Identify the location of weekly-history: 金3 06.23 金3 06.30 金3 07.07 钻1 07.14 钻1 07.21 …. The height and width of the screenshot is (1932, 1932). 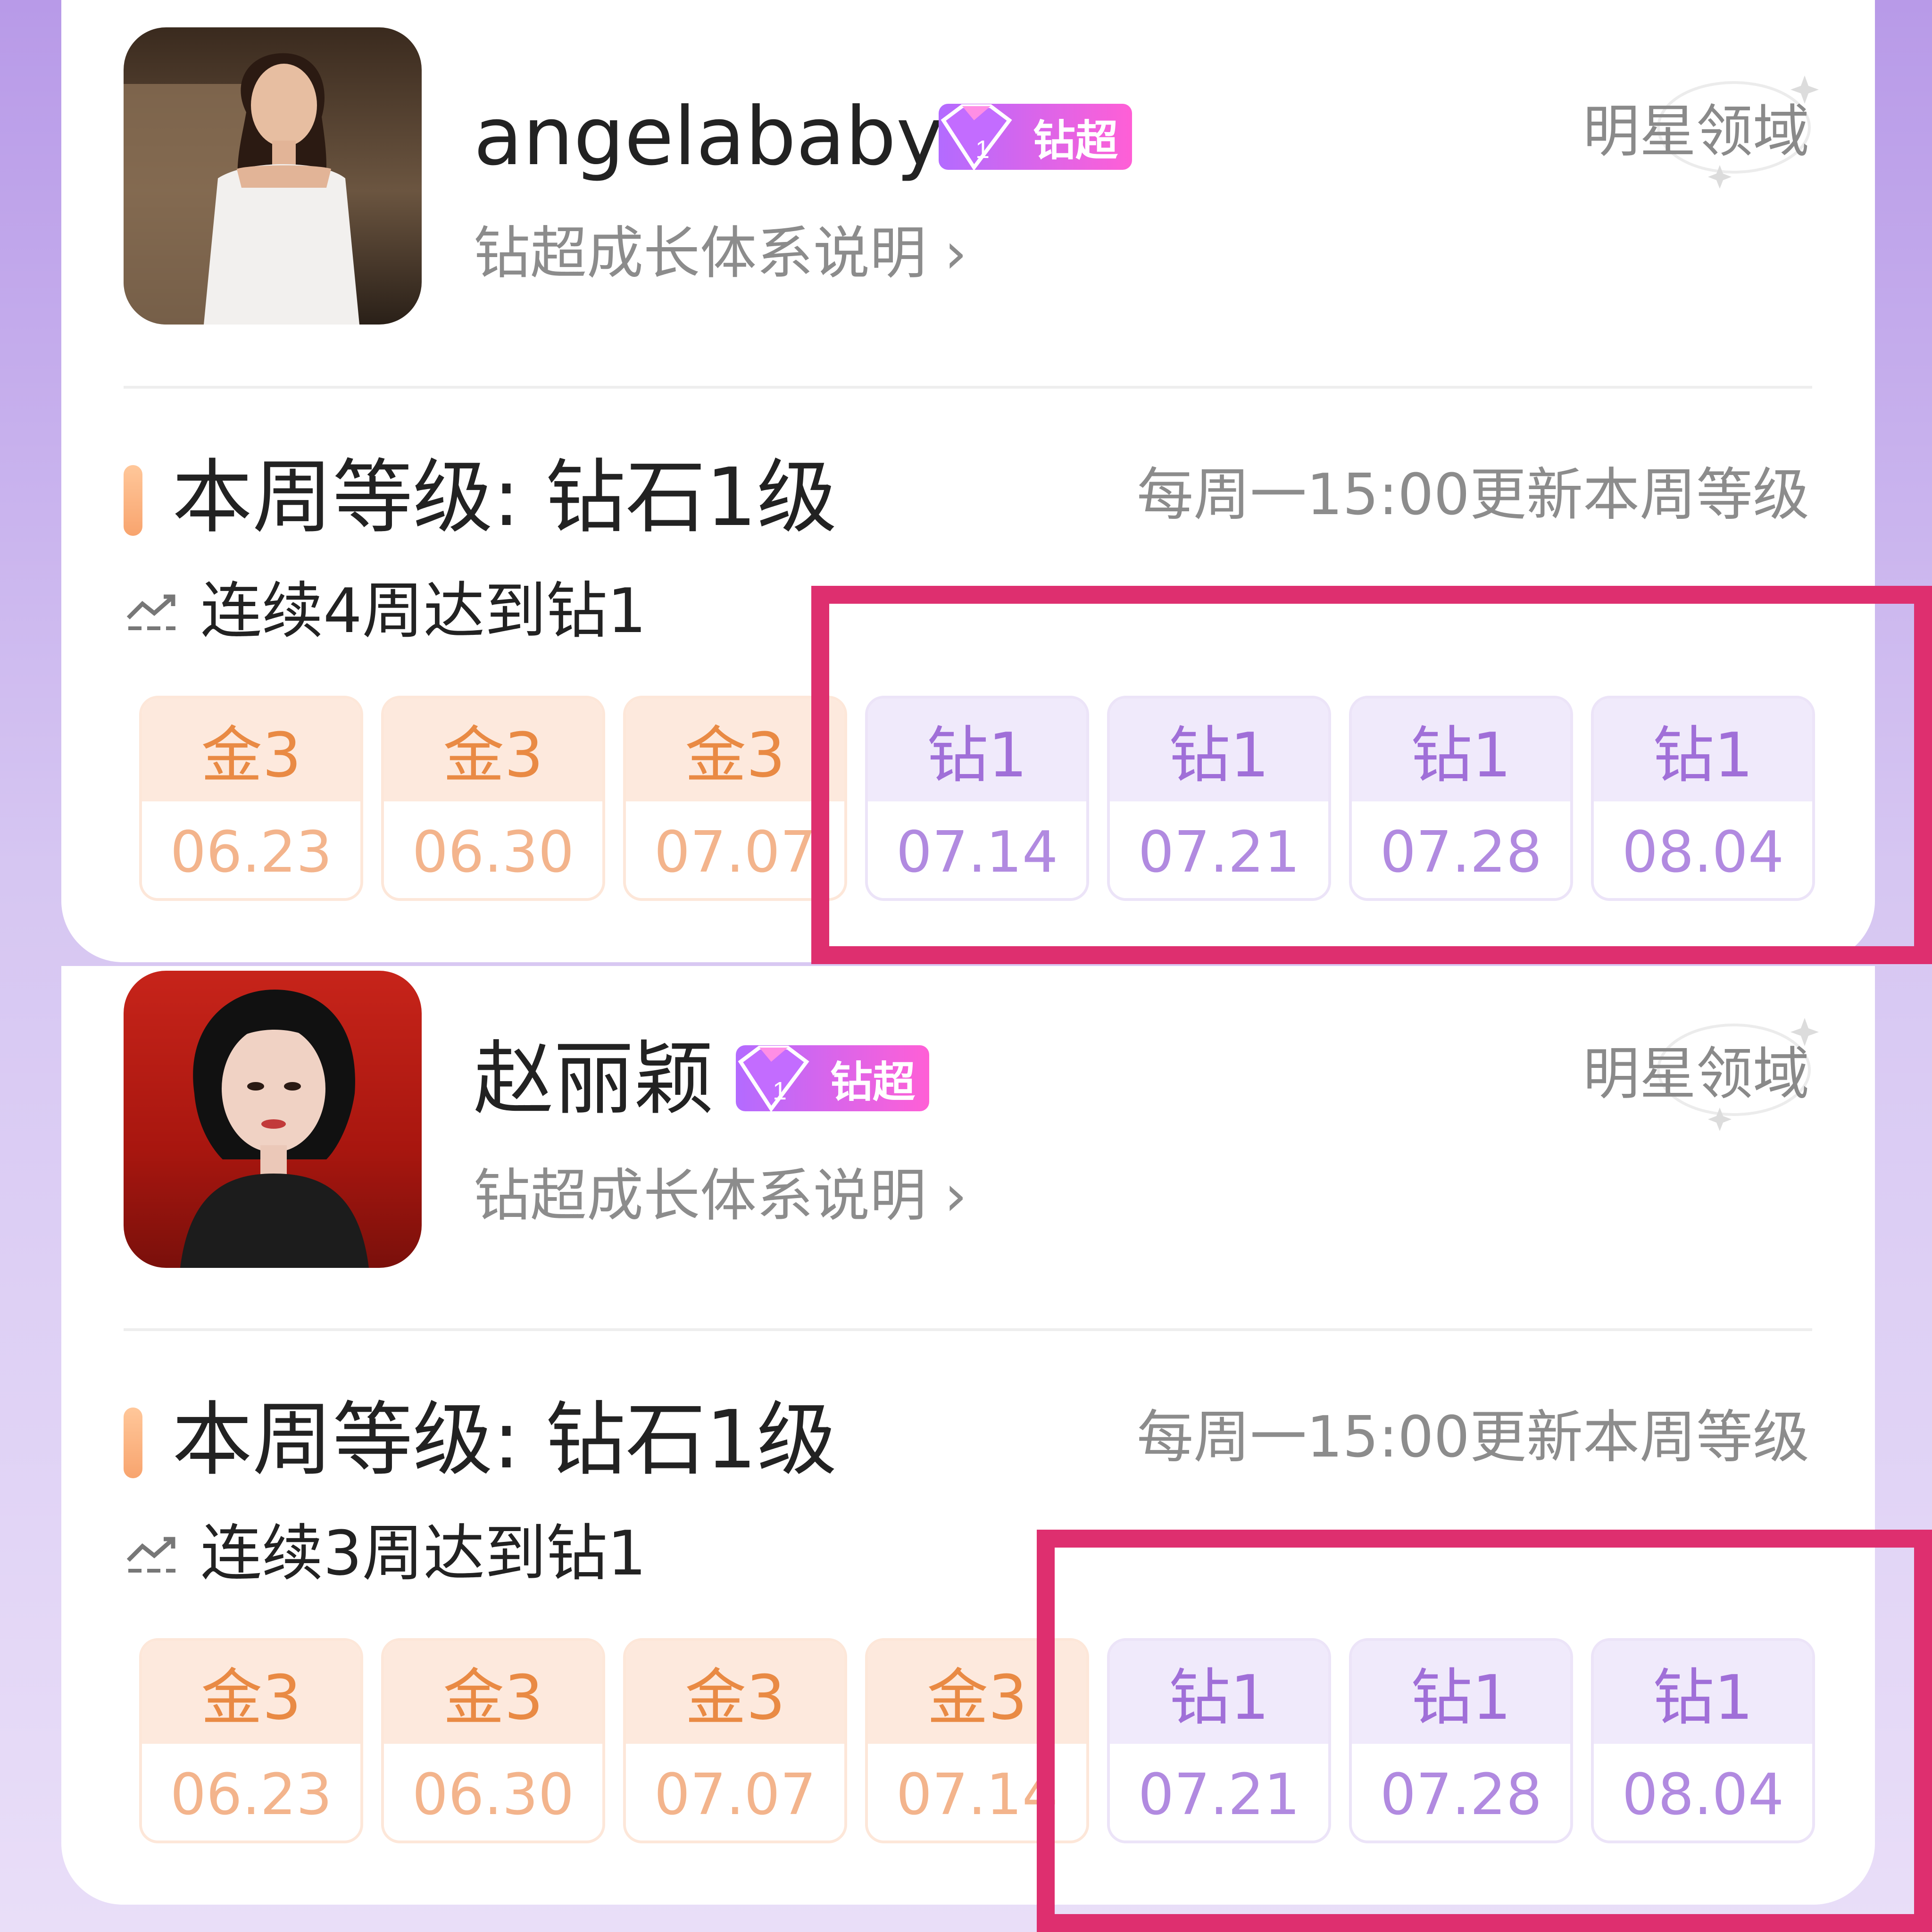
(977, 799).